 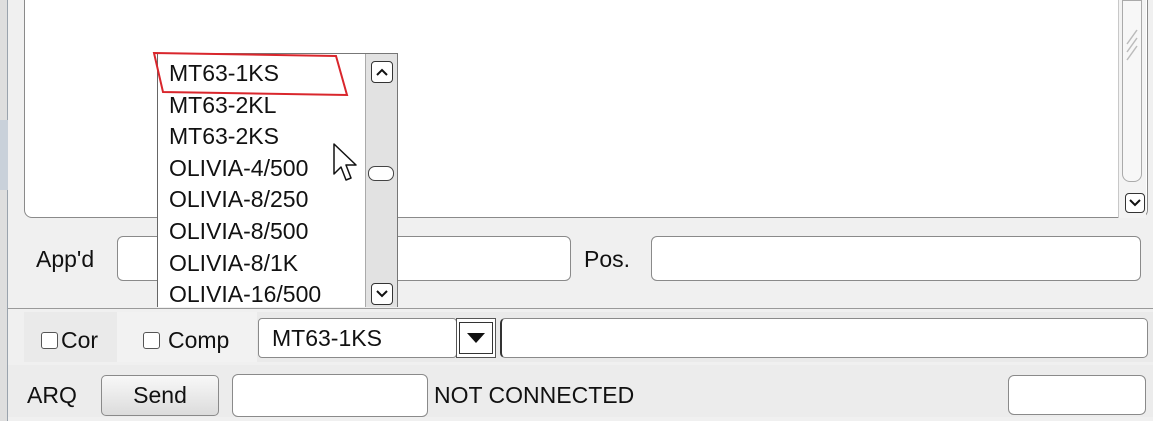 I want to click on scroll-grip-icon, so click(x=1132, y=45).